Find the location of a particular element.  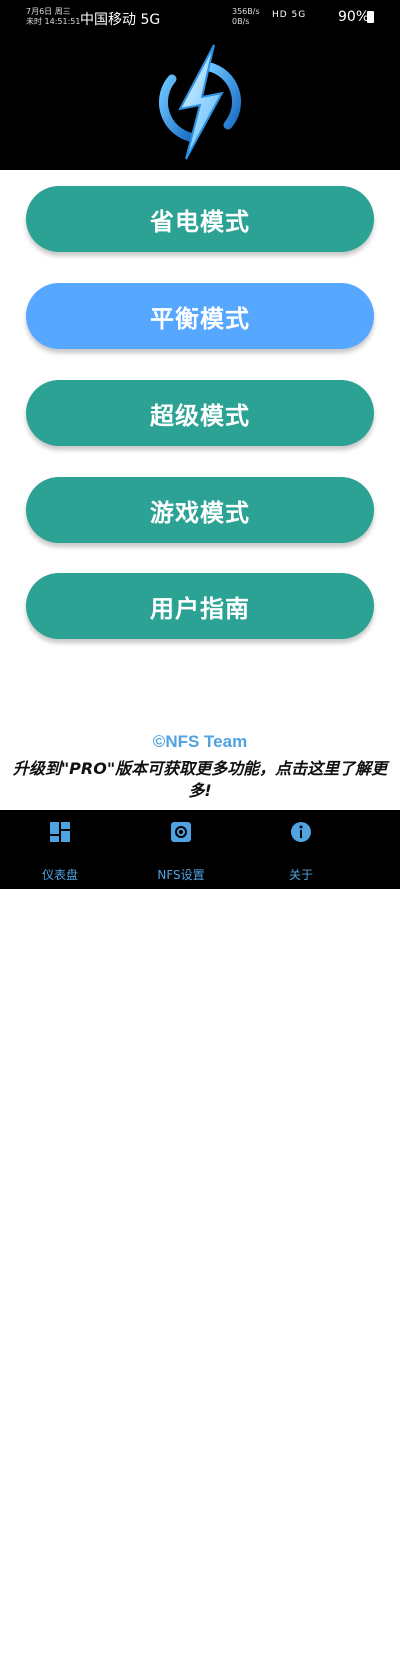

nav-settings: NFS设置 is located at coordinates (181, 849).